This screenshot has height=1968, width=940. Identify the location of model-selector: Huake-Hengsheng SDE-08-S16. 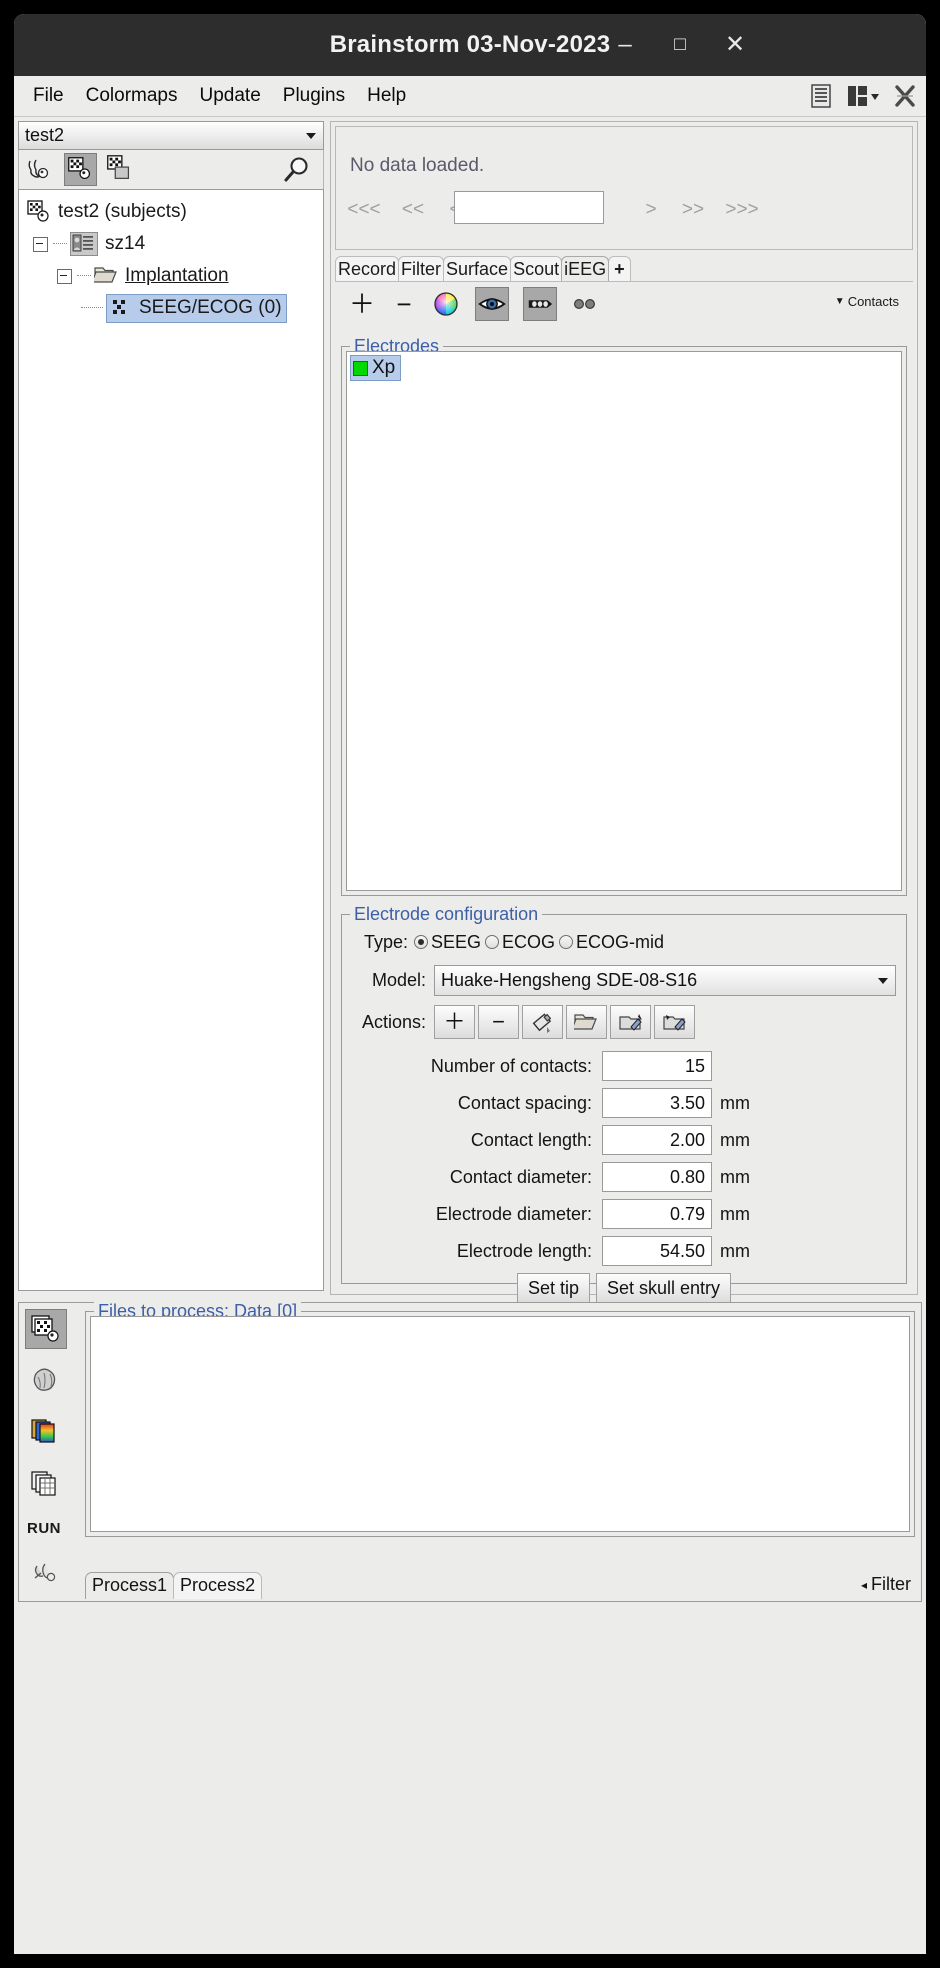
(665, 980).